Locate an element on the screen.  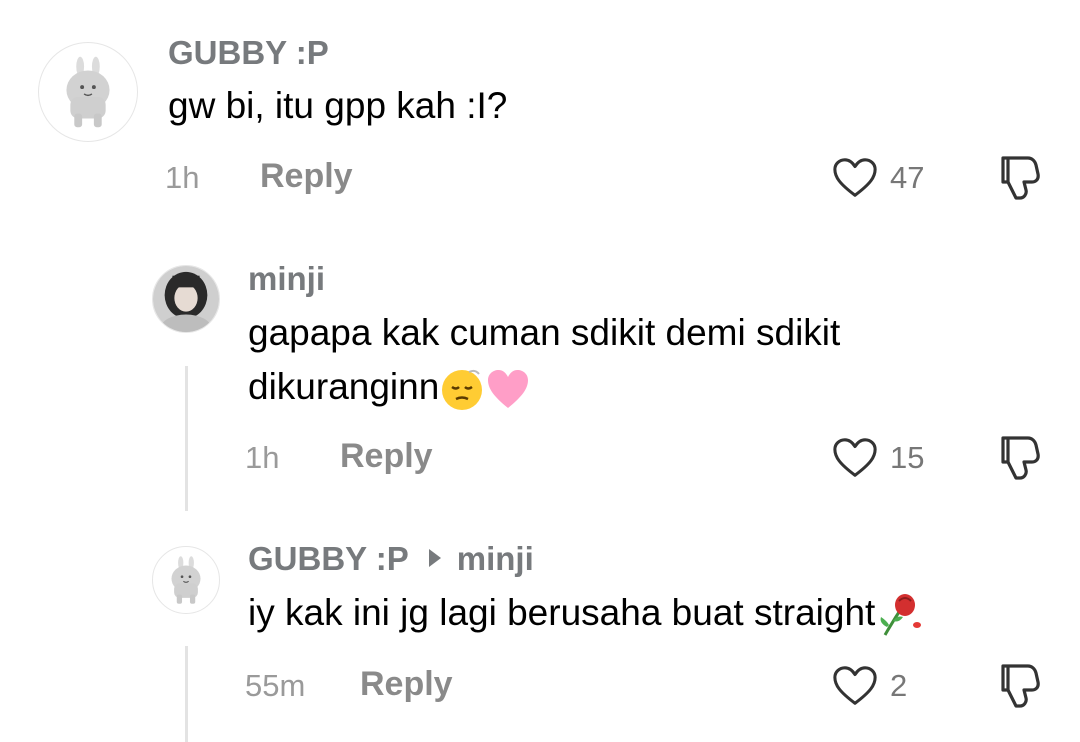
pink-heart-emoji-icon is located at coordinates (508, 389).